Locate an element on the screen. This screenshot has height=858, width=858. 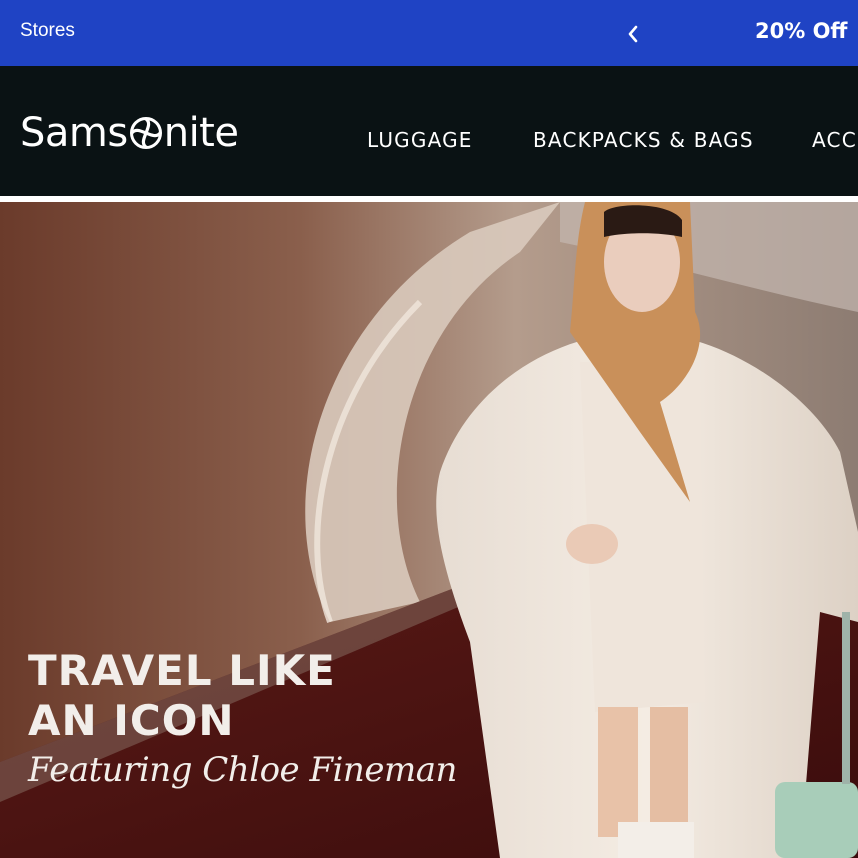
promo-prev-button is located at coordinates (633, 34).